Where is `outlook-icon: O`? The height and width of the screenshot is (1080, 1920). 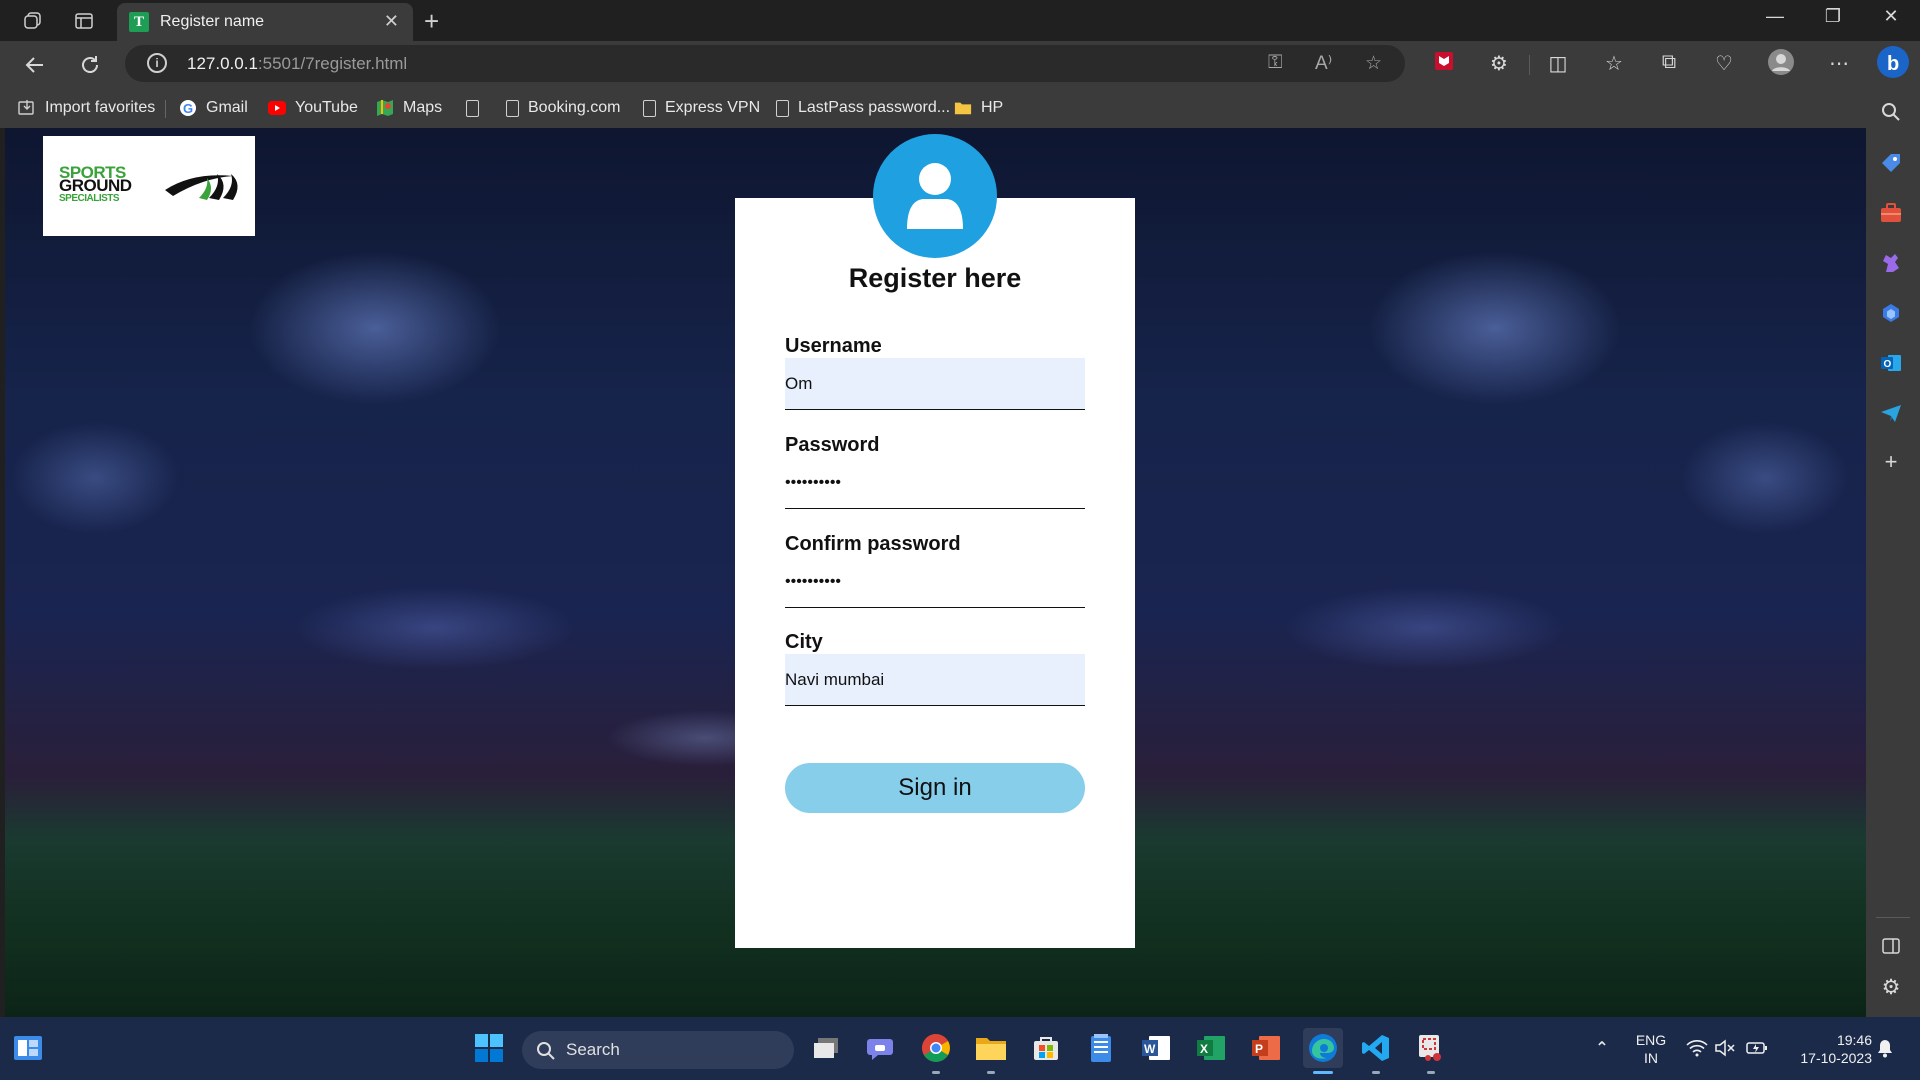
outlook-icon: O is located at coordinates (1891, 363).